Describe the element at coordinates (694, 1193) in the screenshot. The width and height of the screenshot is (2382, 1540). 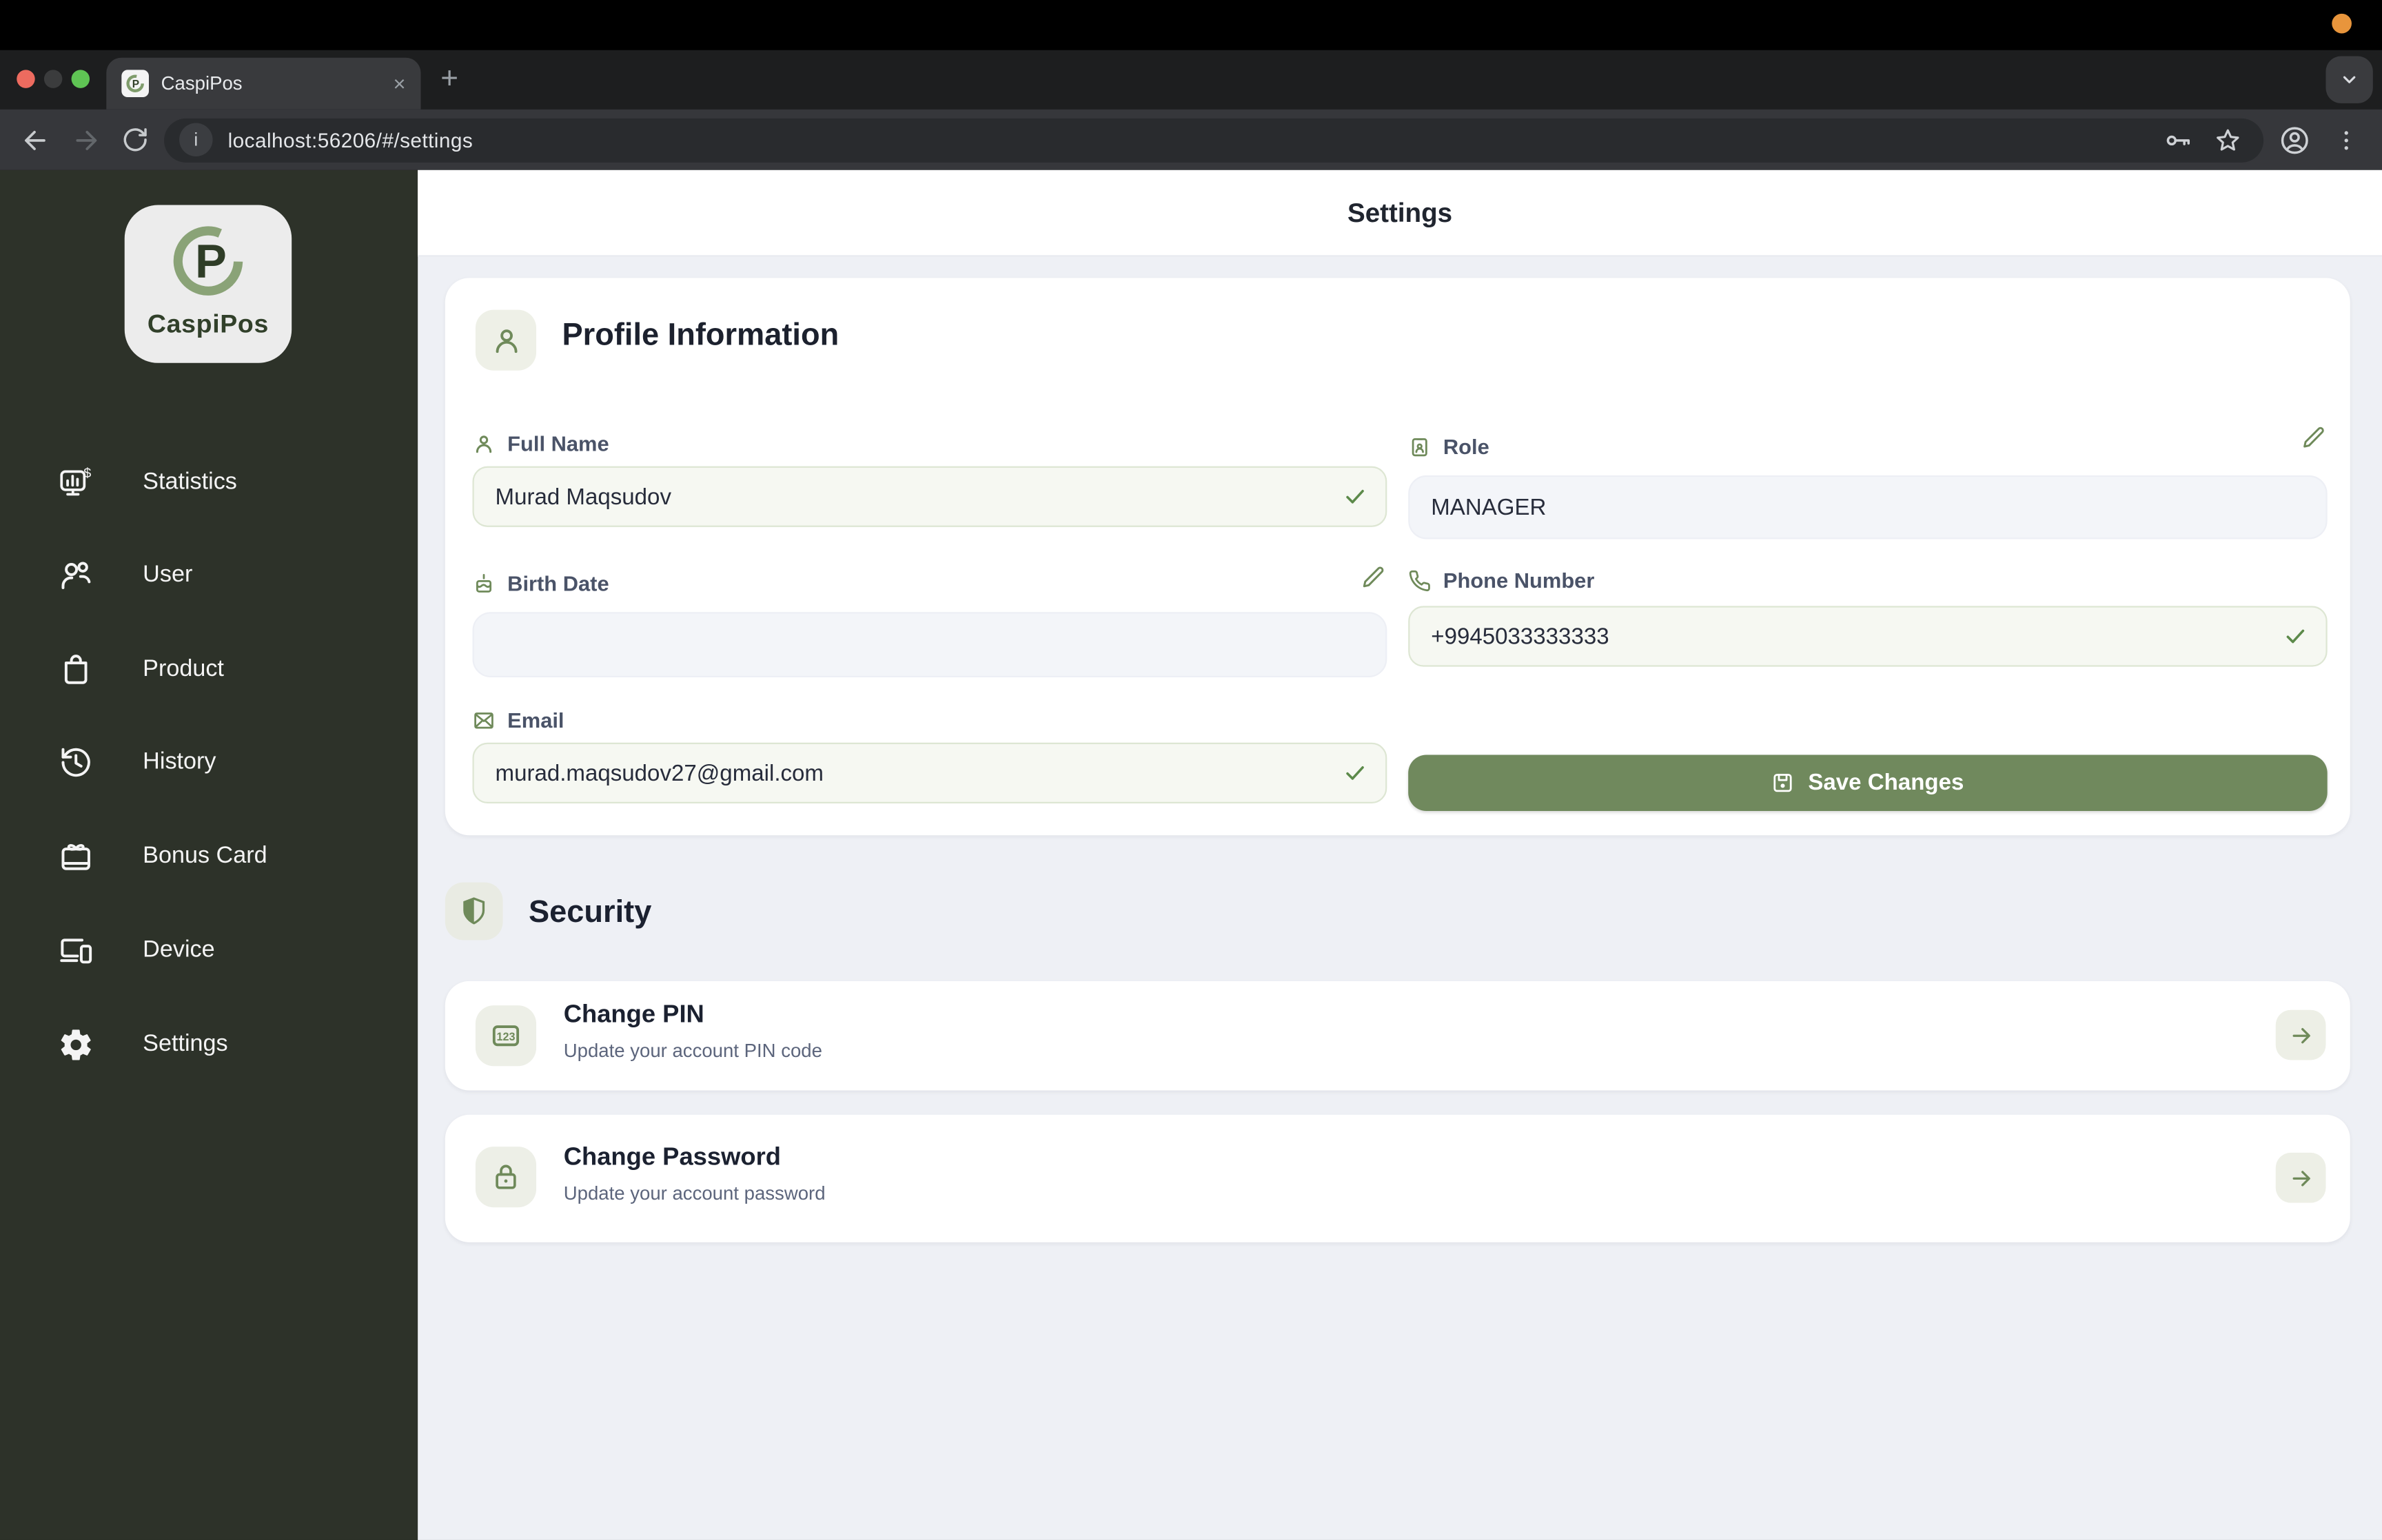
I see `change-password-subtitle: Update your account password` at that location.